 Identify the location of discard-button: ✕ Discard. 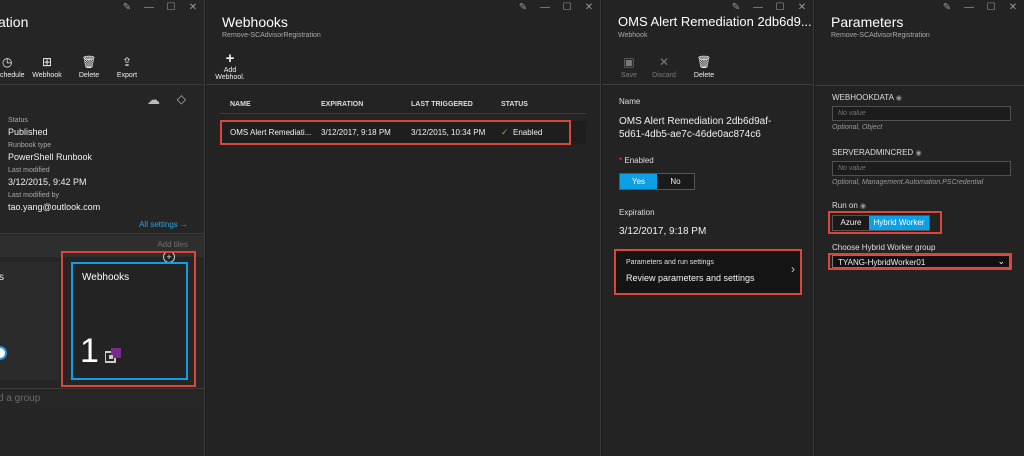
(664, 64).